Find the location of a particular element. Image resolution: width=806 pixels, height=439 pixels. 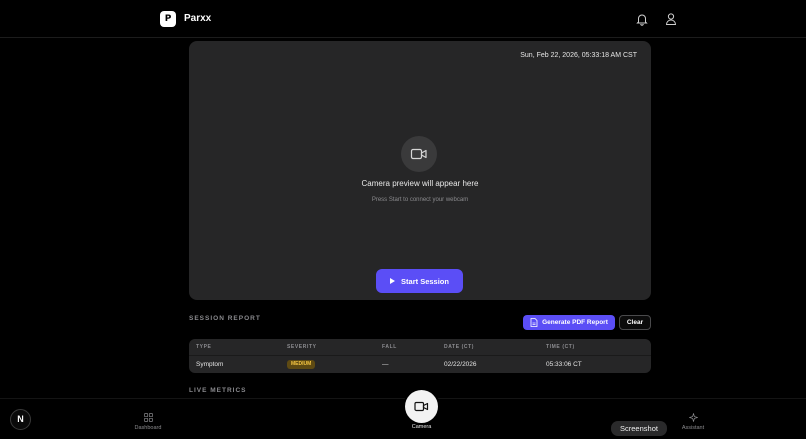

app-name: Parxx is located at coordinates (197, 18).